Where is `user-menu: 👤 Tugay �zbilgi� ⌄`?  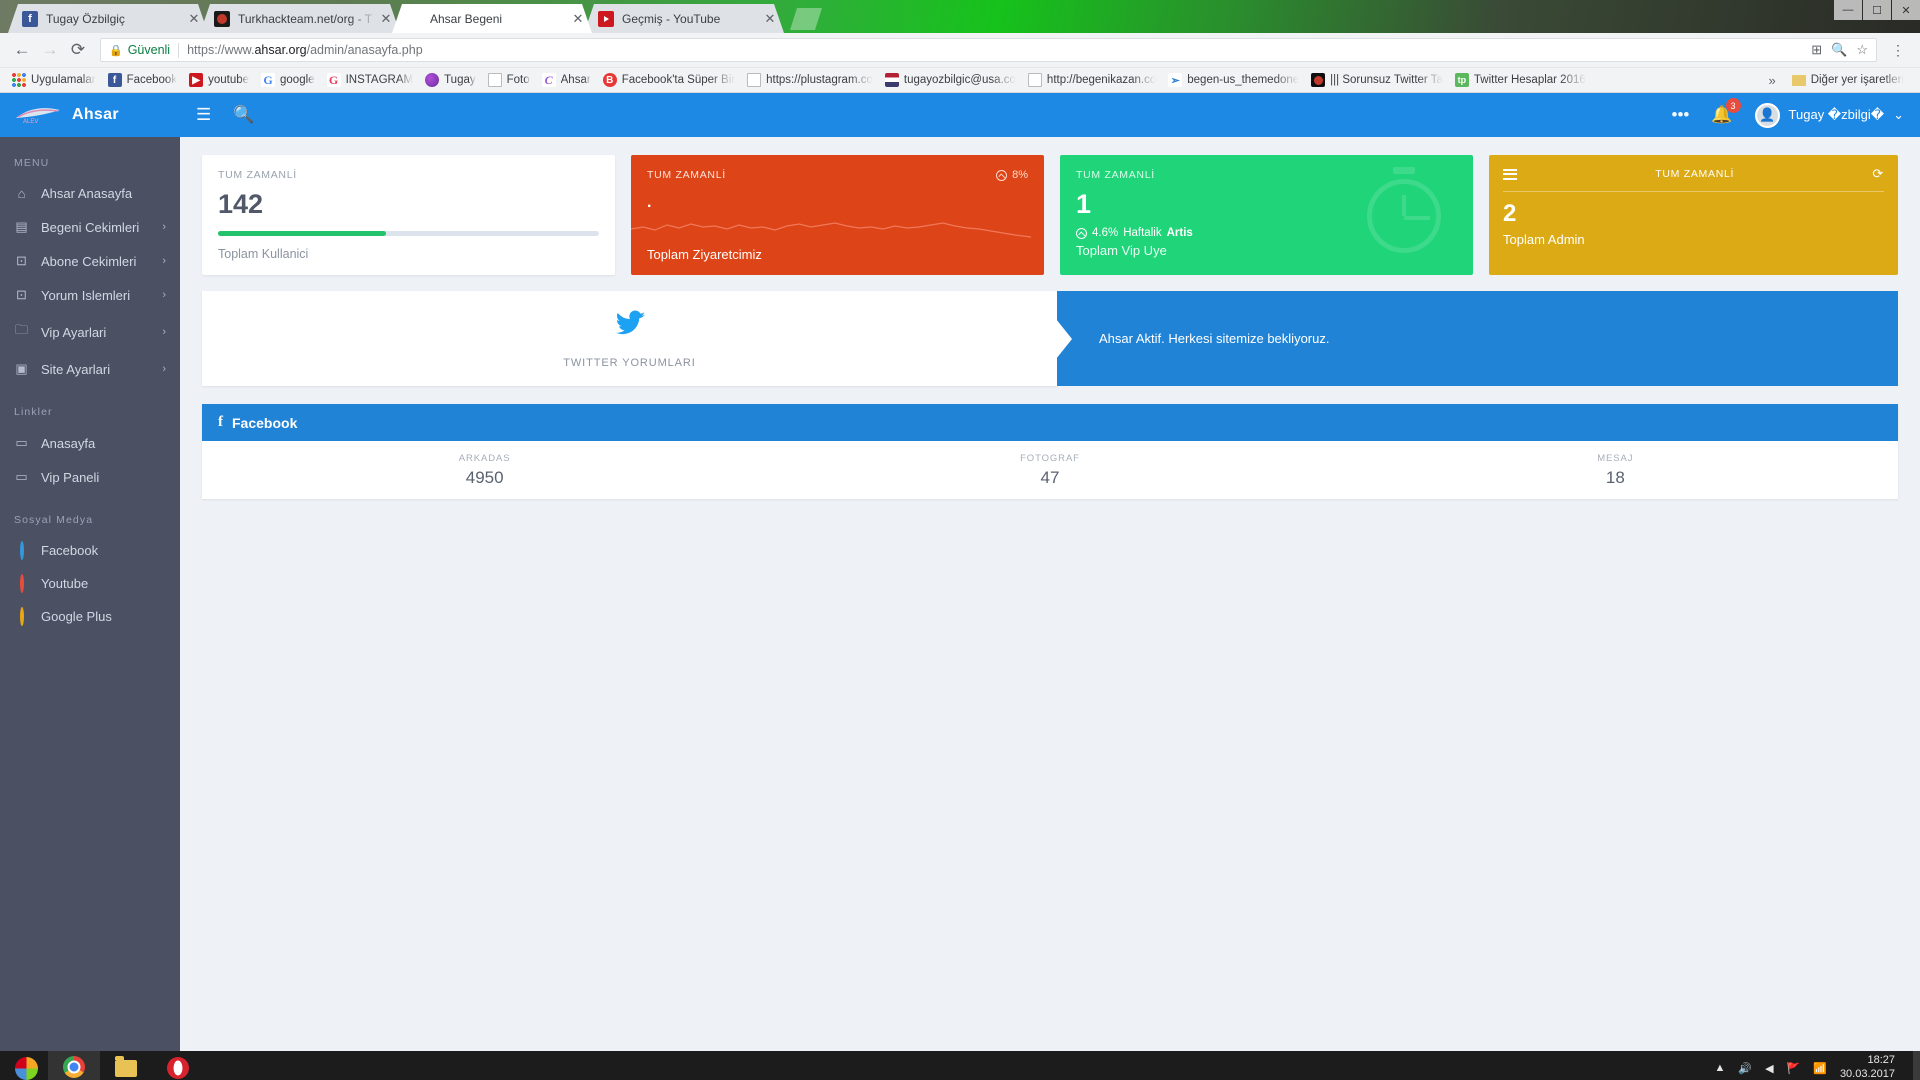
user-menu: 👤 Tugay �zbilgi� ⌄ is located at coordinates (1829, 115).